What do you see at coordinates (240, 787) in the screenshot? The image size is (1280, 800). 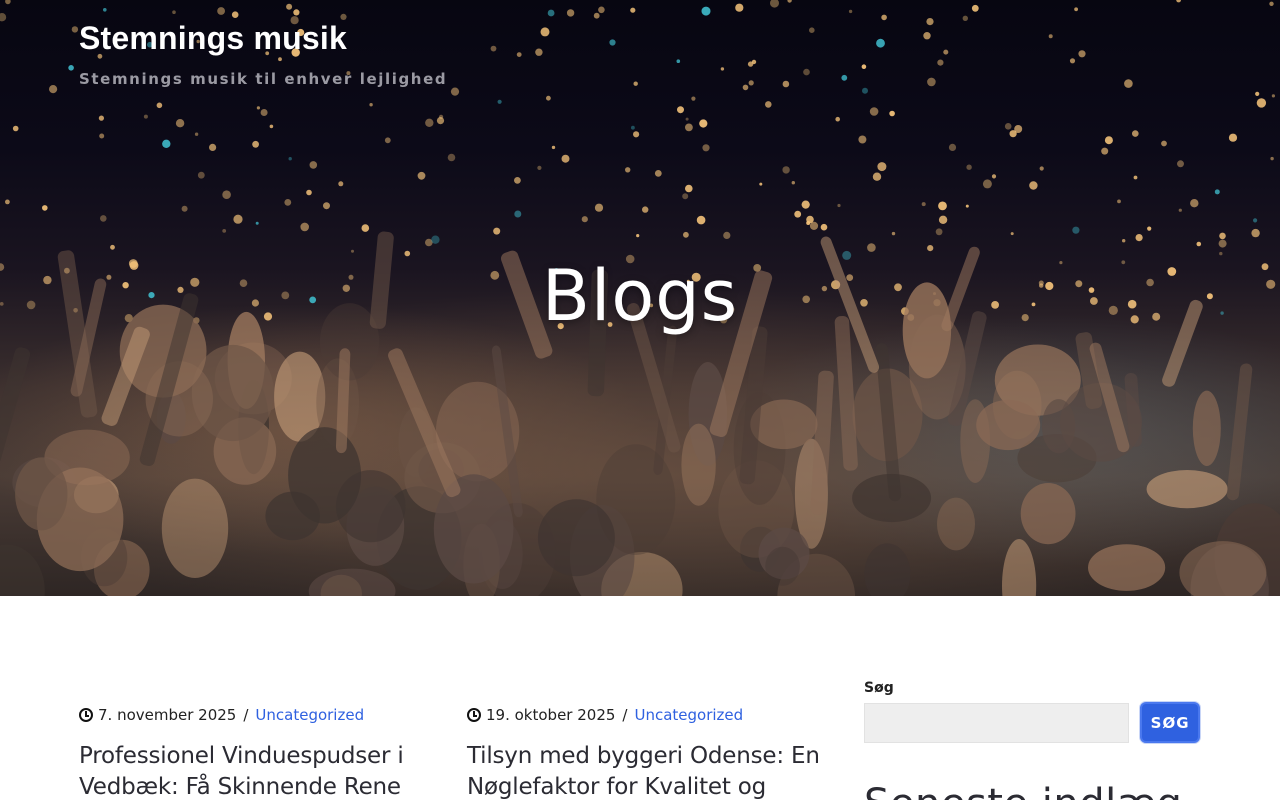 I see `post-title-line: Vedbæk: Få Skinnende Rene` at bounding box center [240, 787].